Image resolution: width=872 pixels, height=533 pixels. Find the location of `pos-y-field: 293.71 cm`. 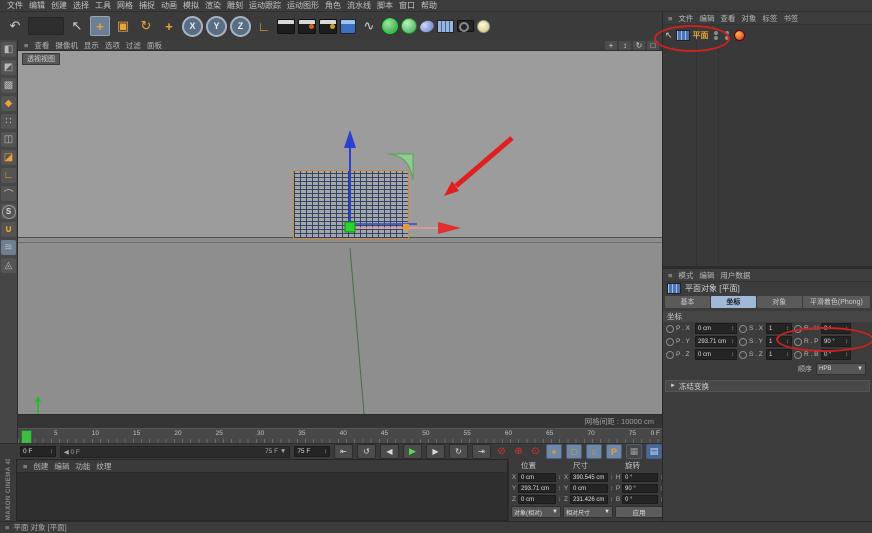

pos-y-field: 293.71 cm is located at coordinates (537, 488).